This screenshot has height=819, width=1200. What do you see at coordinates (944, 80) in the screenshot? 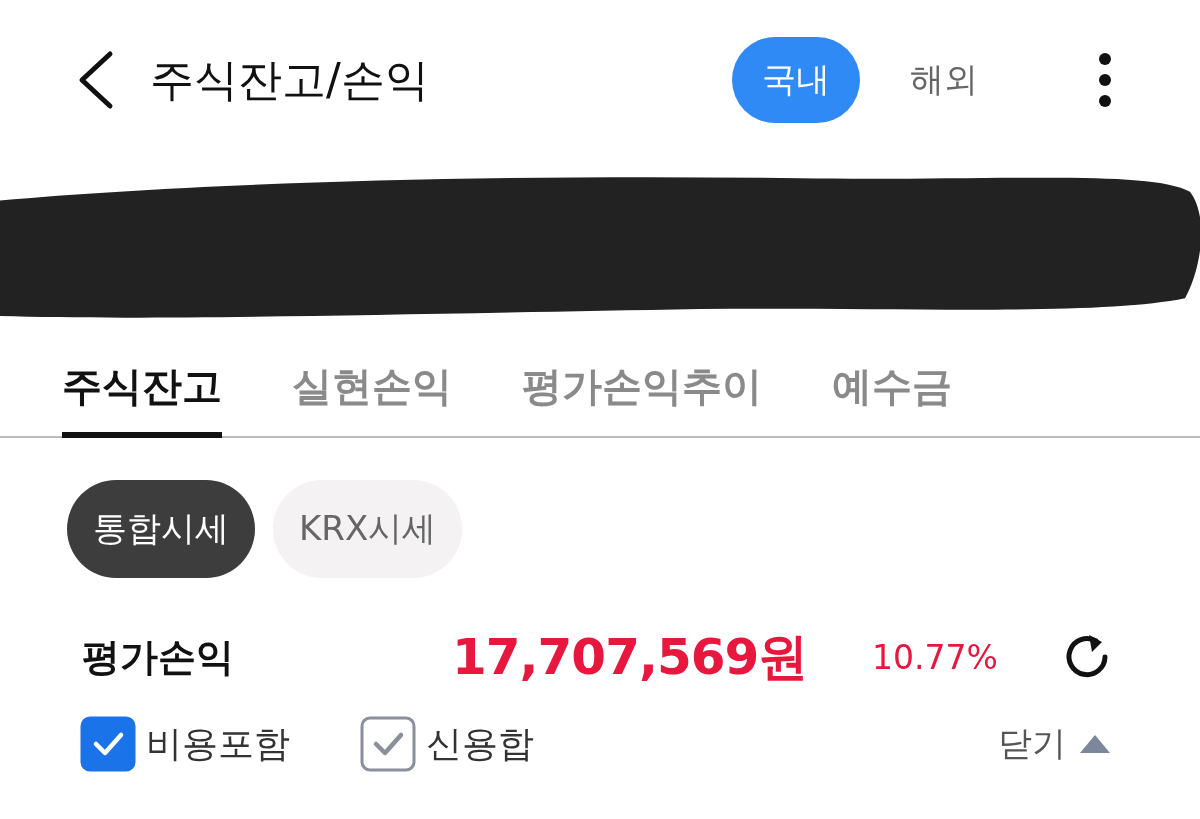
I see `market-tab: 해외` at bounding box center [944, 80].